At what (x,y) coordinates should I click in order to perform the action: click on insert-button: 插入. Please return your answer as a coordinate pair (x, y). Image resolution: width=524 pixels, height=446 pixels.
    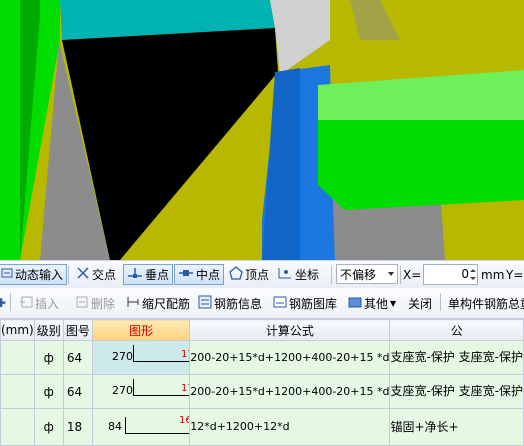
    Looking at the image, I should click on (39, 303).